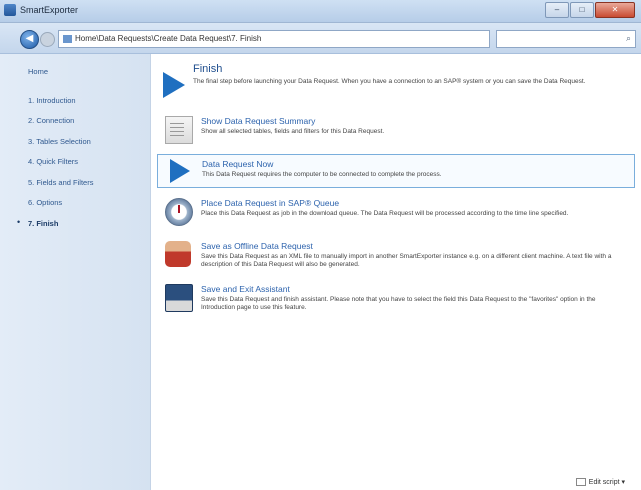 This screenshot has height=490, width=641. Describe the element at coordinates (59, 141) in the screenshot. I see `sidebar-item-tables-selection: 3. Tables Selection` at that location.